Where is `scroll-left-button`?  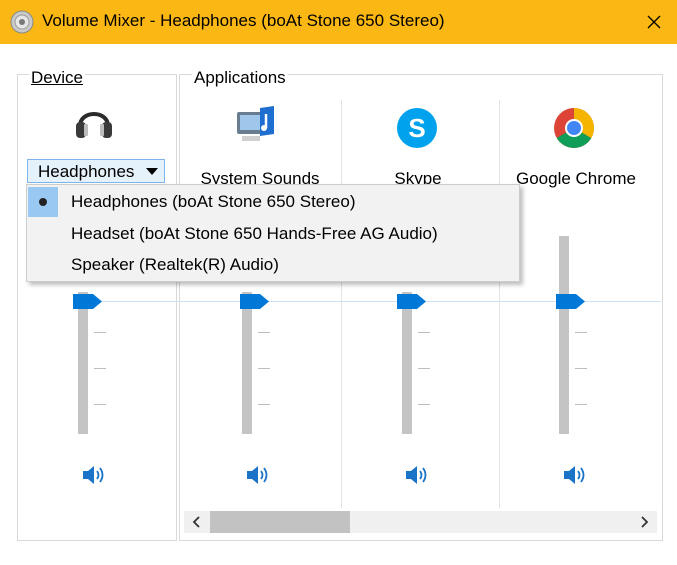
scroll-left-button is located at coordinates (197, 522).